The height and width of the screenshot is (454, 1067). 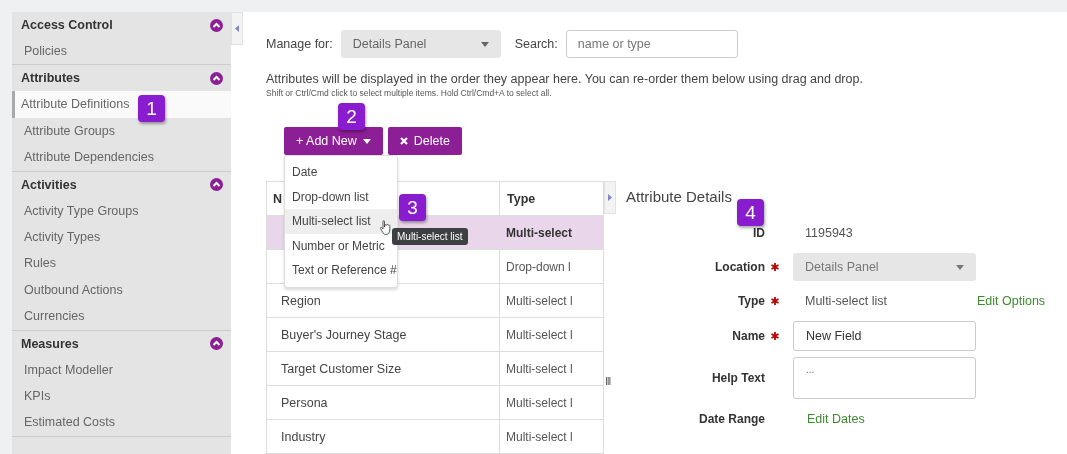 I want to click on sidebar-item: Policies, so click(x=121, y=51).